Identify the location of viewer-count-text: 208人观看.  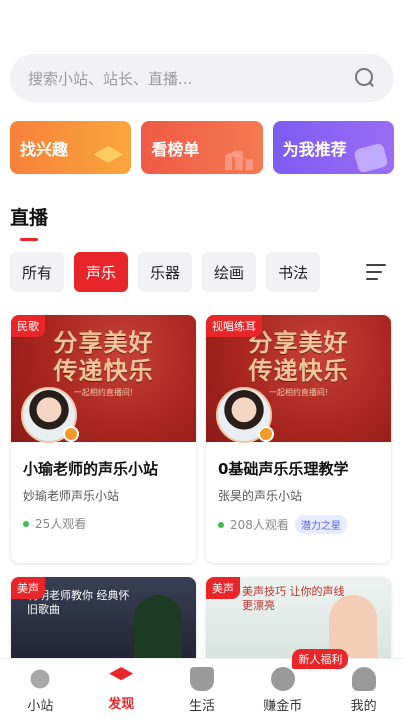
(259, 525).